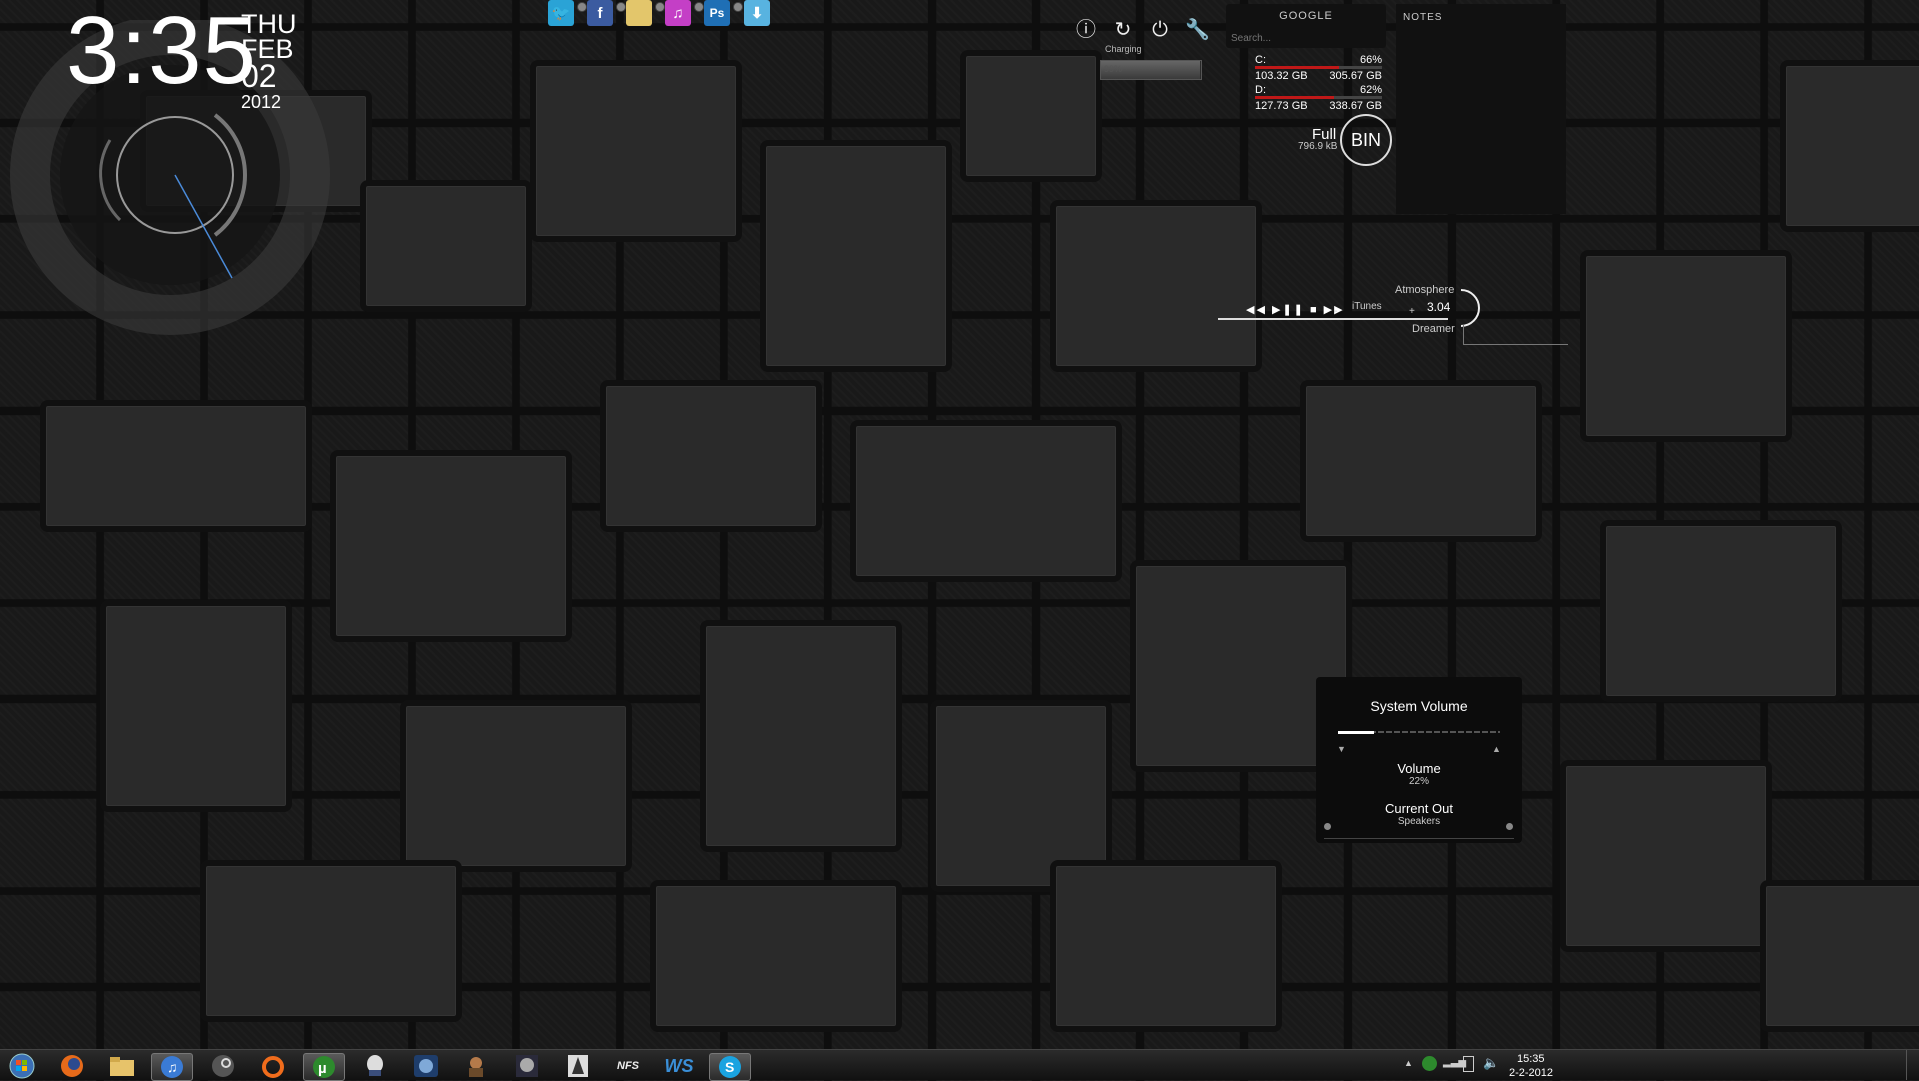  What do you see at coordinates (1425, 290) in the screenshot?
I see `music-artist: Atmosphere` at bounding box center [1425, 290].